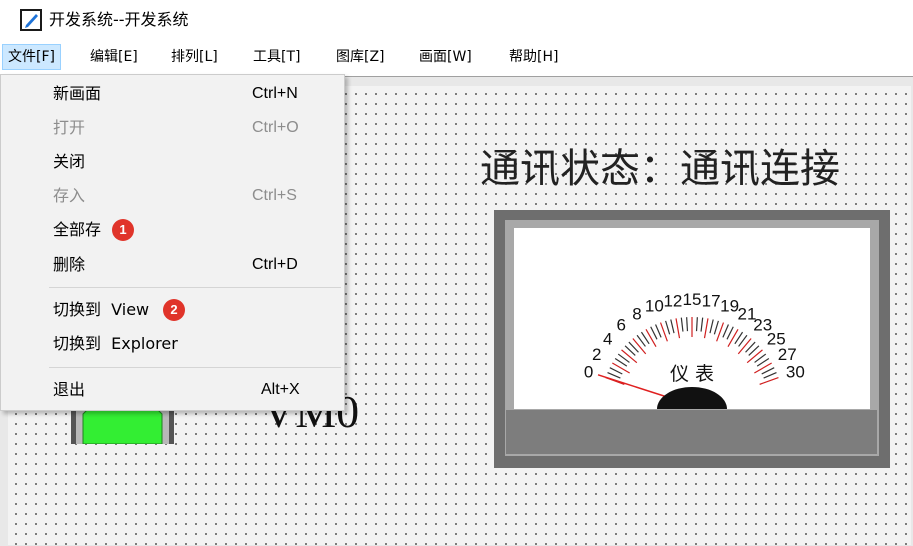  I want to click on window-title: 开发系统--开发系统, so click(119, 19).